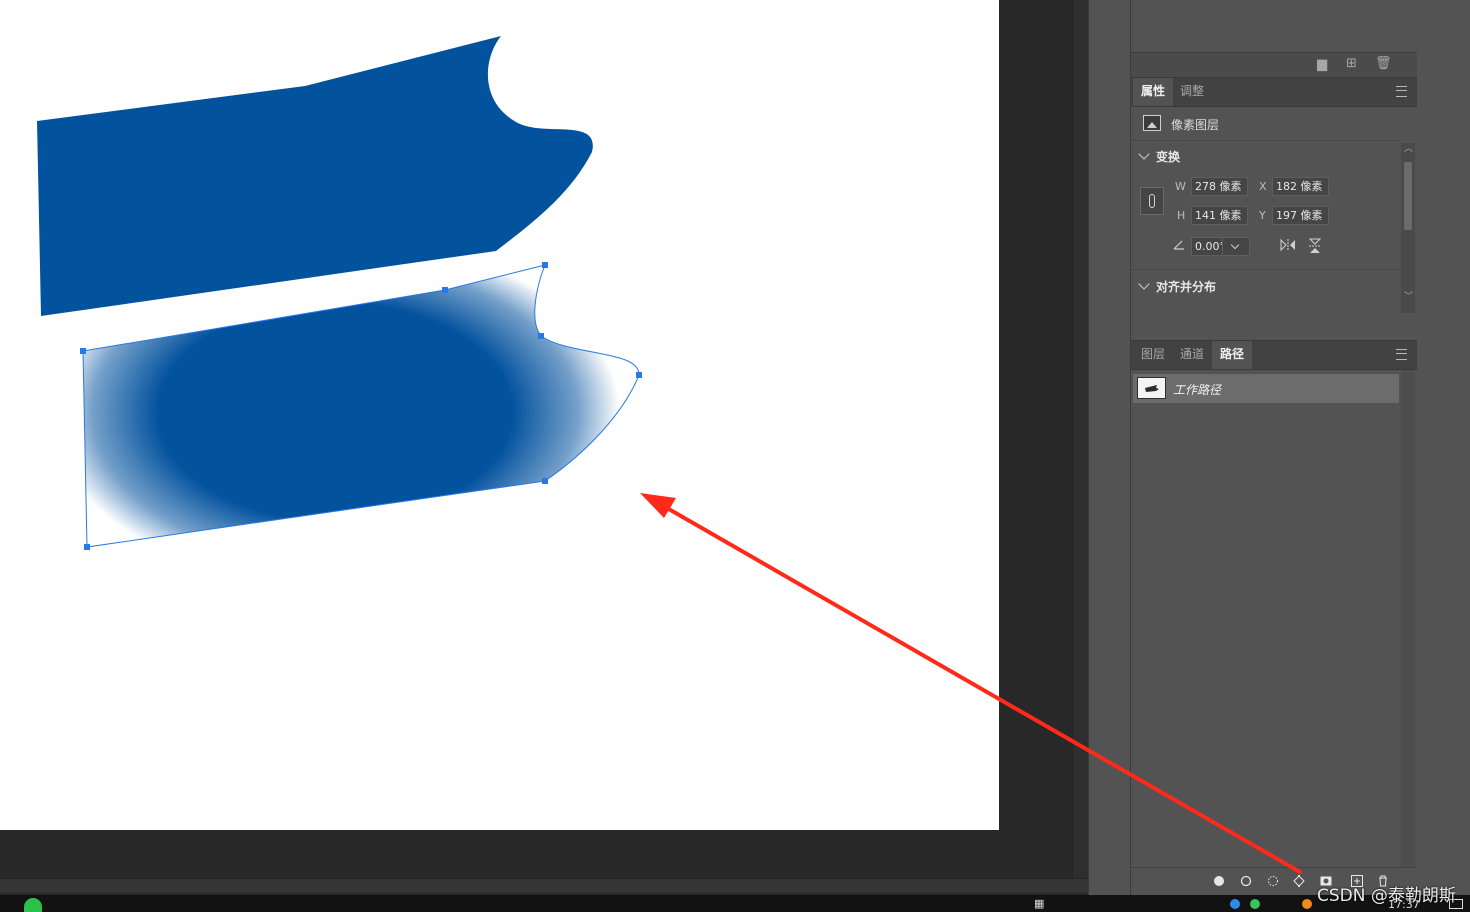 The width and height of the screenshot is (1470, 912). I want to click on scroll-down-icon: ﹀, so click(1408, 297).